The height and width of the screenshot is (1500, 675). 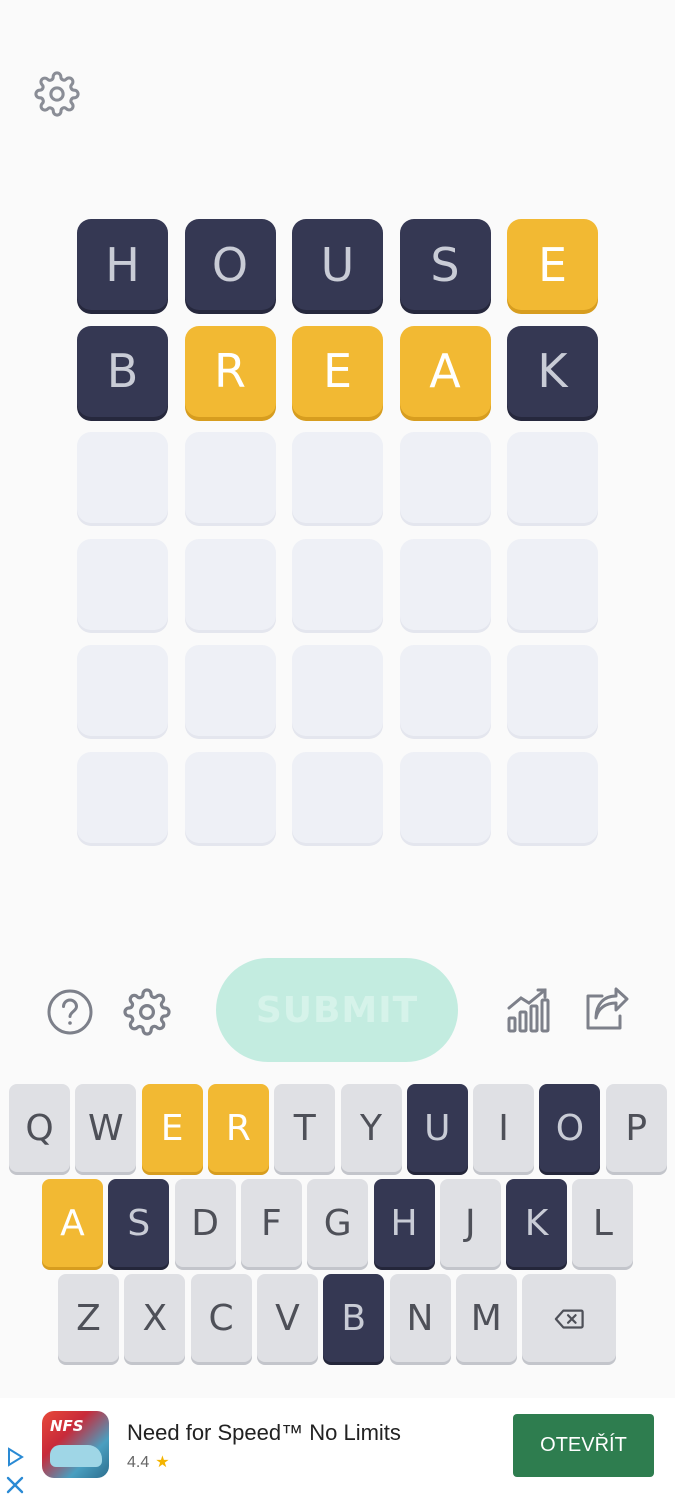 I want to click on submit-button: SUBMIT, so click(x=337, y=1010).